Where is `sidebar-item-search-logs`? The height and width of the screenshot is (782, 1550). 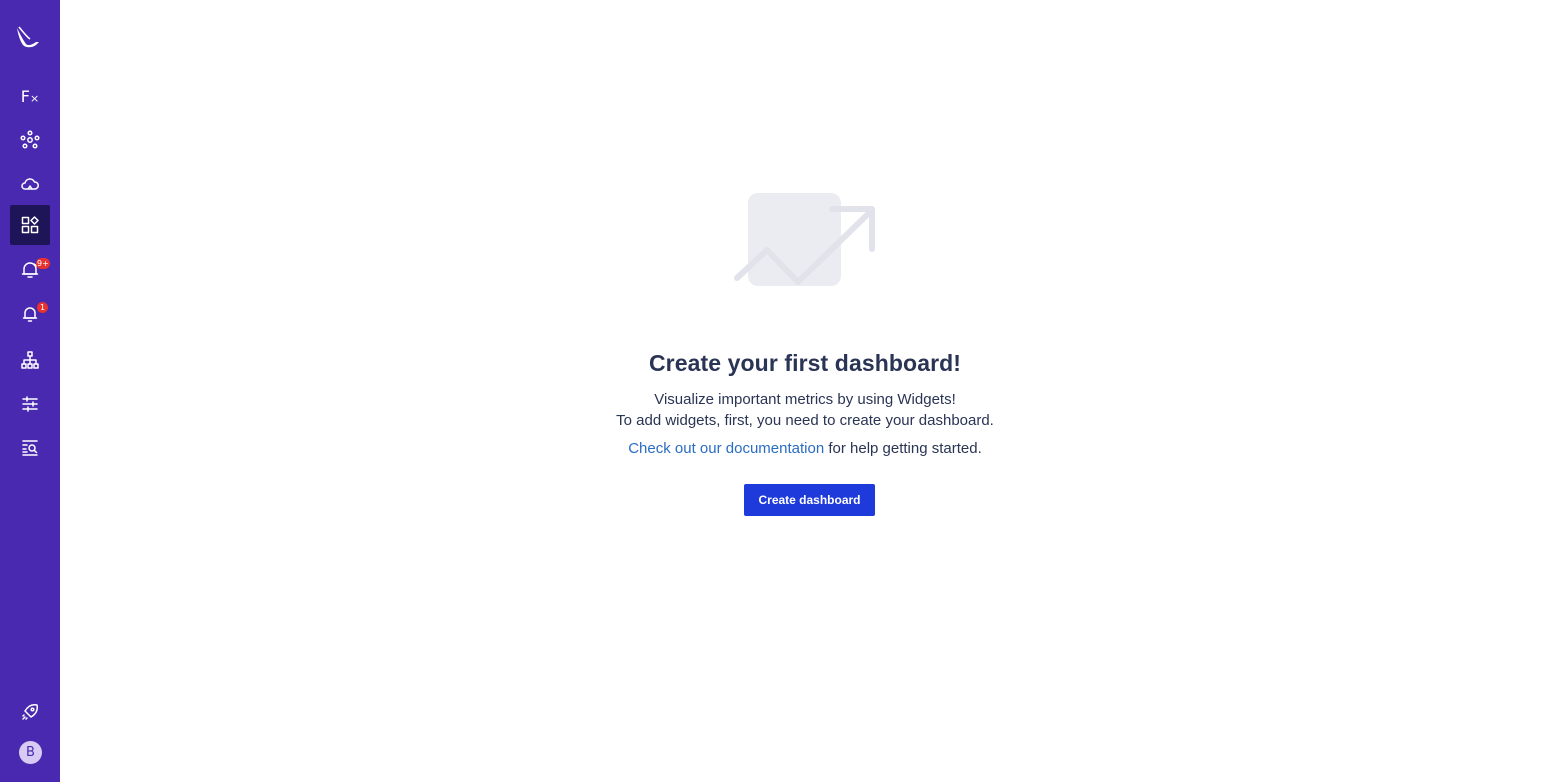
sidebar-item-search-logs is located at coordinates (30, 448).